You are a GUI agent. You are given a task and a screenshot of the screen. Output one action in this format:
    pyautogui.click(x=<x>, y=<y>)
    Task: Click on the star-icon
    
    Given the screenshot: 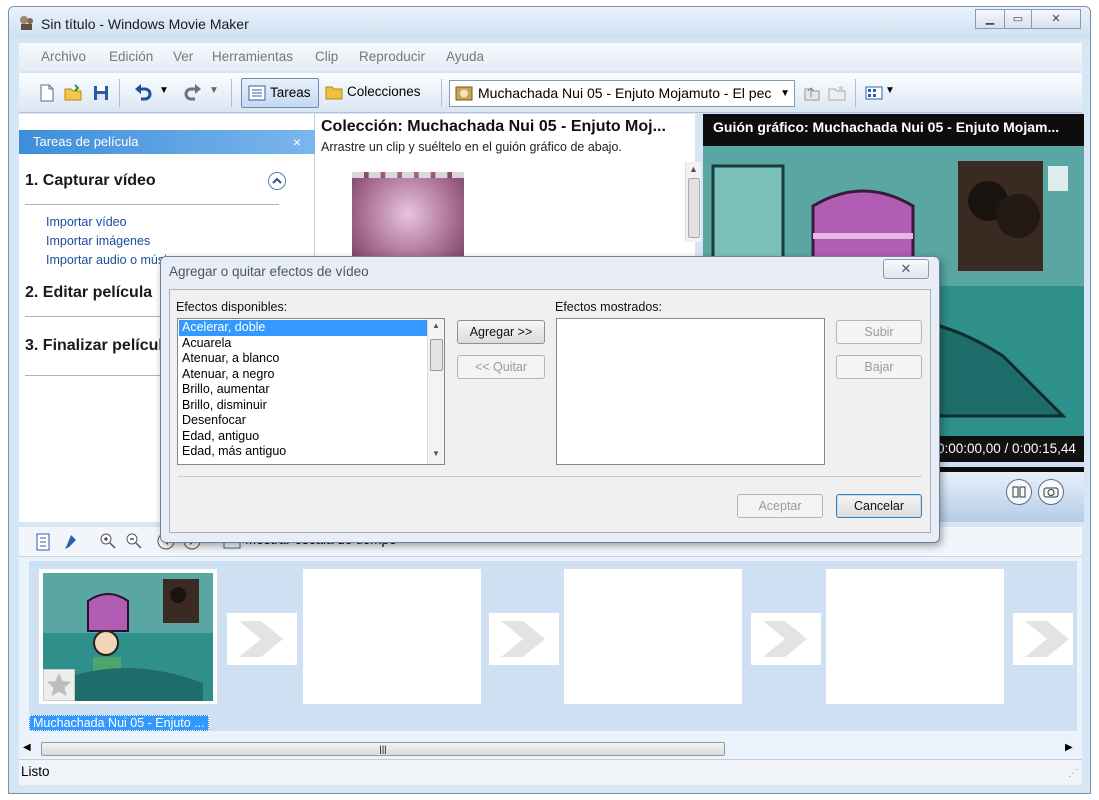 What is the action you would take?
    pyautogui.click(x=59, y=684)
    